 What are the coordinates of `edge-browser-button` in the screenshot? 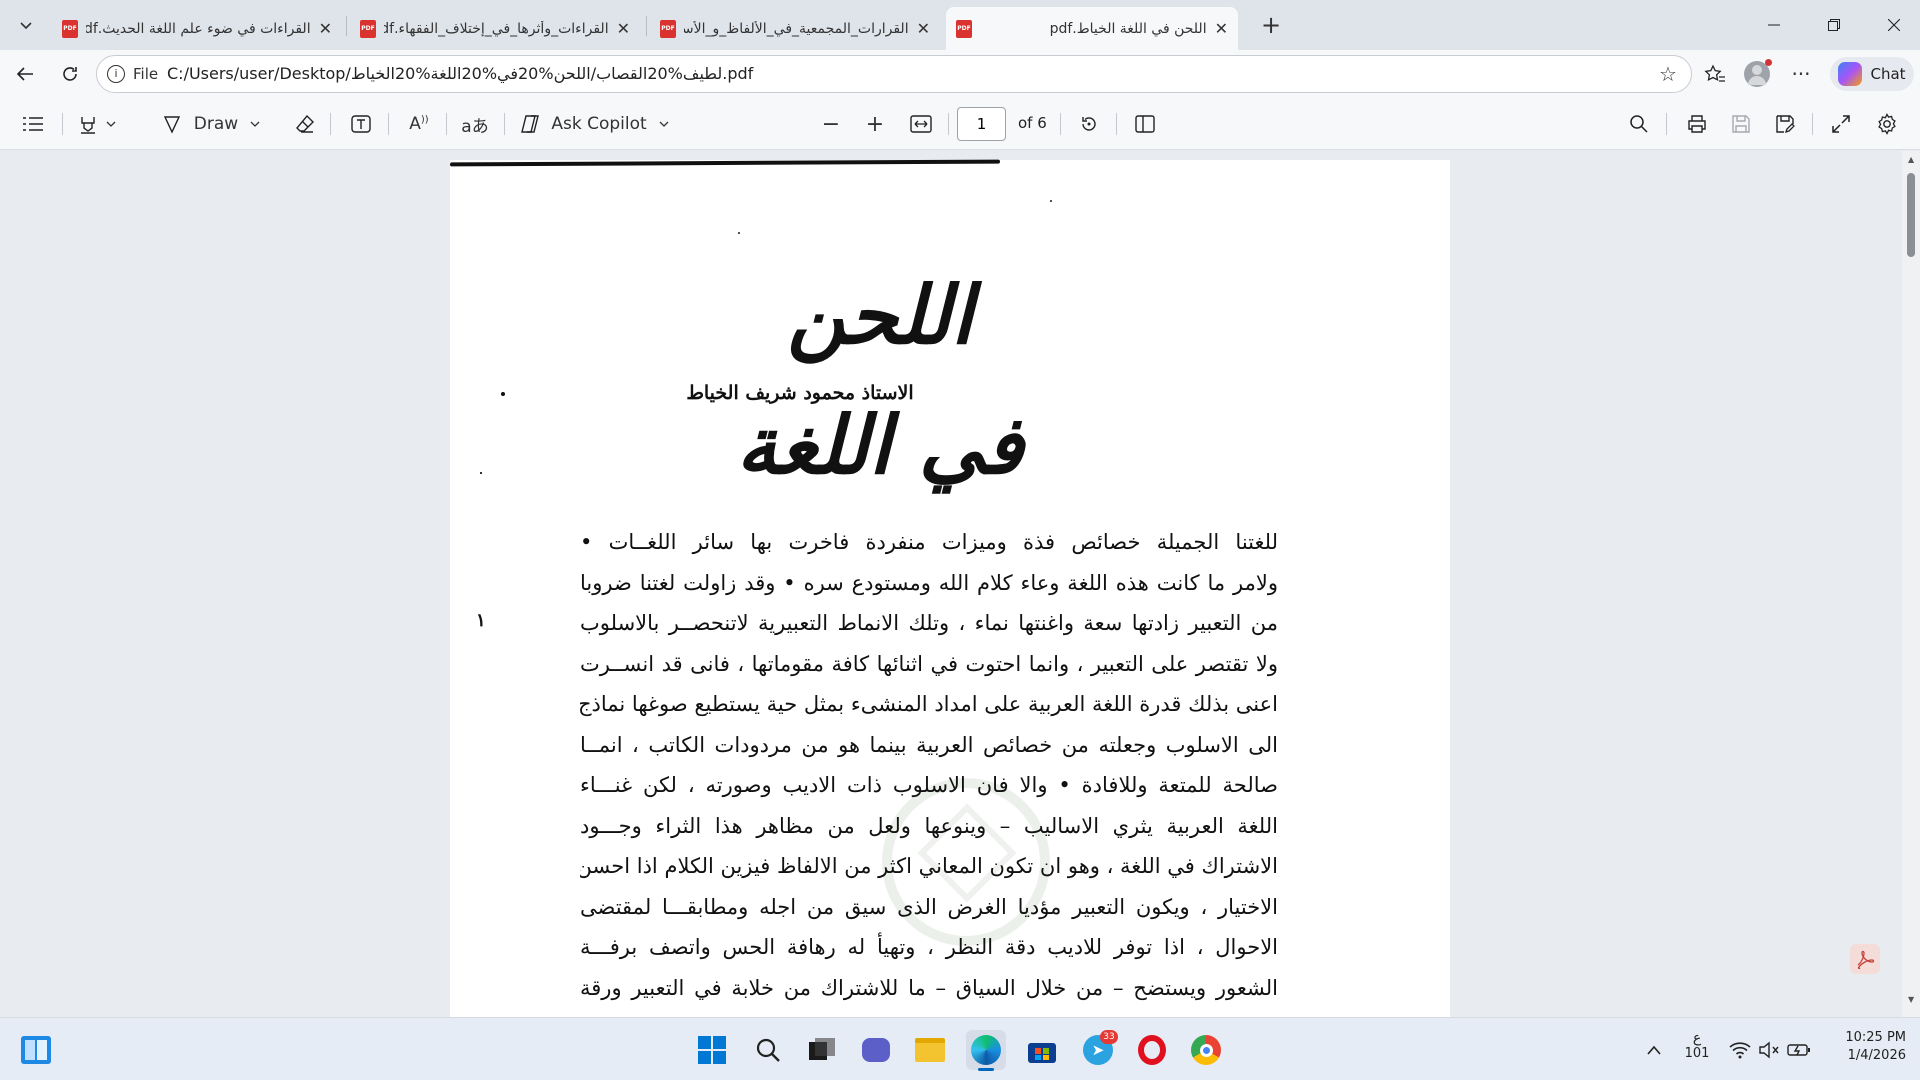 It's located at (986, 1050).